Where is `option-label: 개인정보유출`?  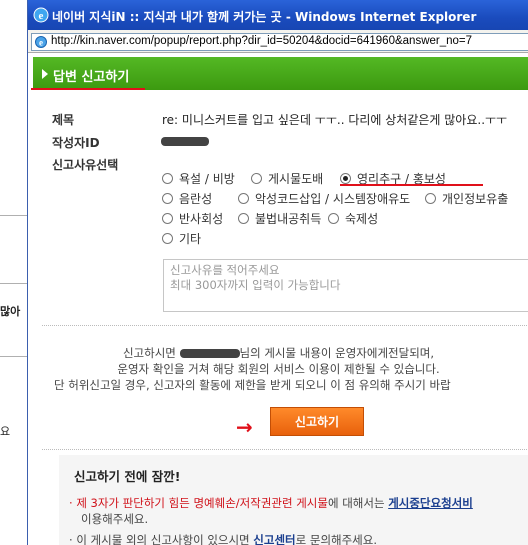 option-label: 개인정보유출 is located at coordinates (475, 199).